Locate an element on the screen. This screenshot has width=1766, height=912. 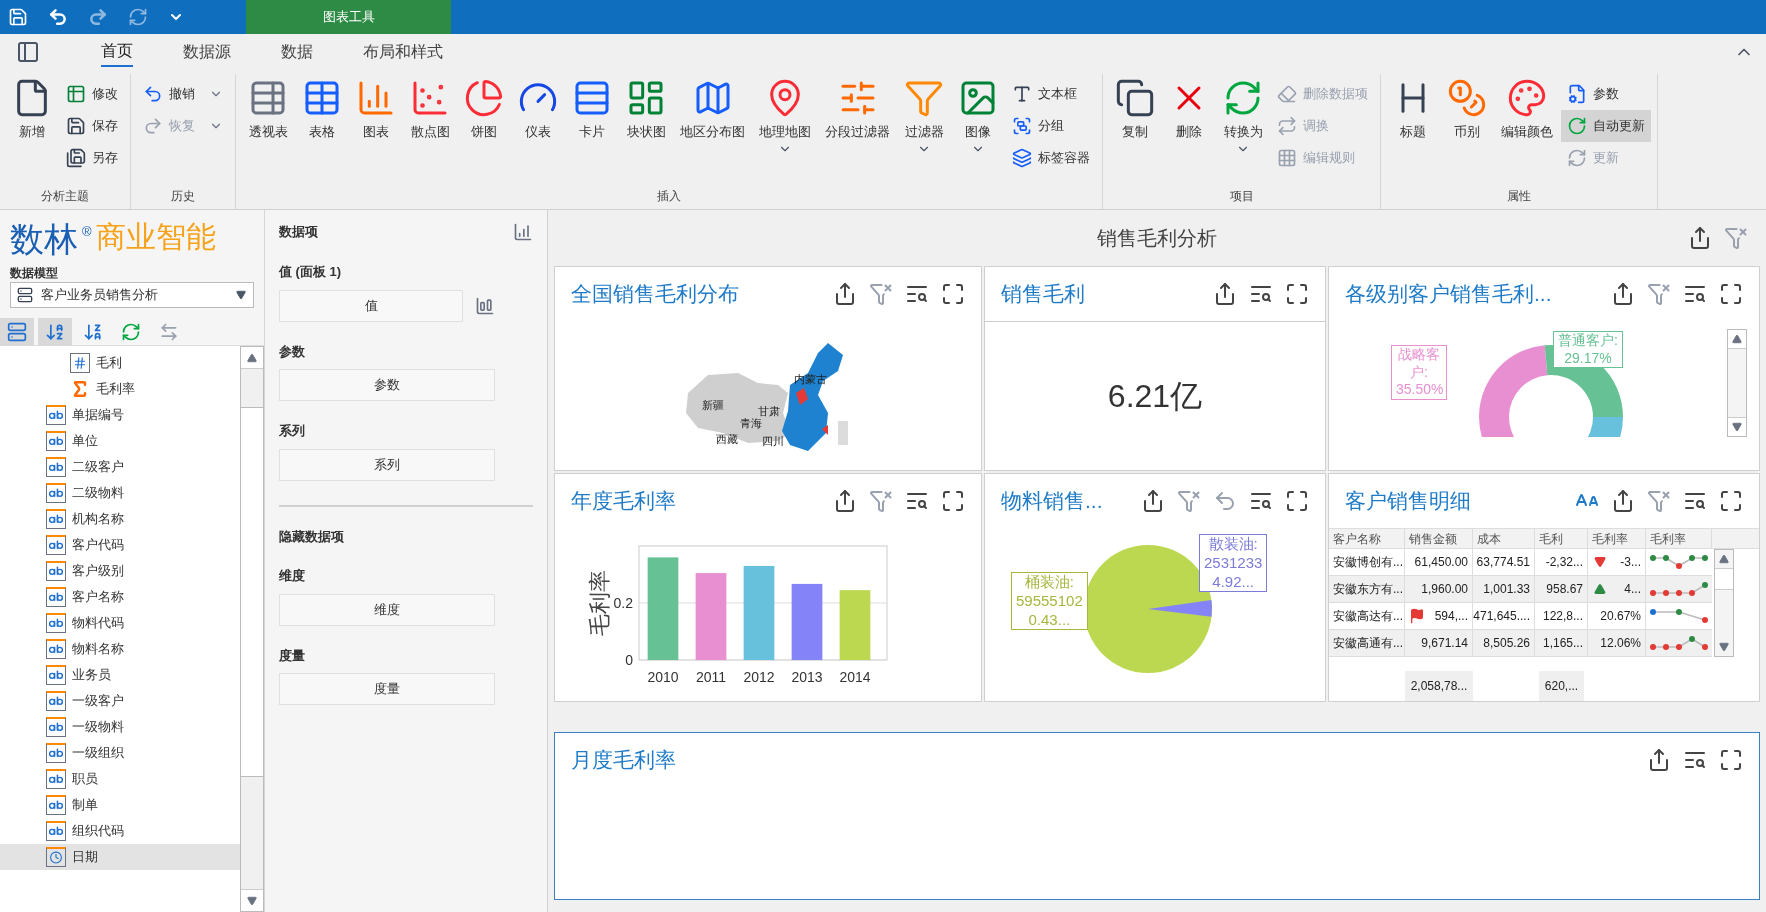
drop-slot: 系列 is located at coordinates (387, 464).